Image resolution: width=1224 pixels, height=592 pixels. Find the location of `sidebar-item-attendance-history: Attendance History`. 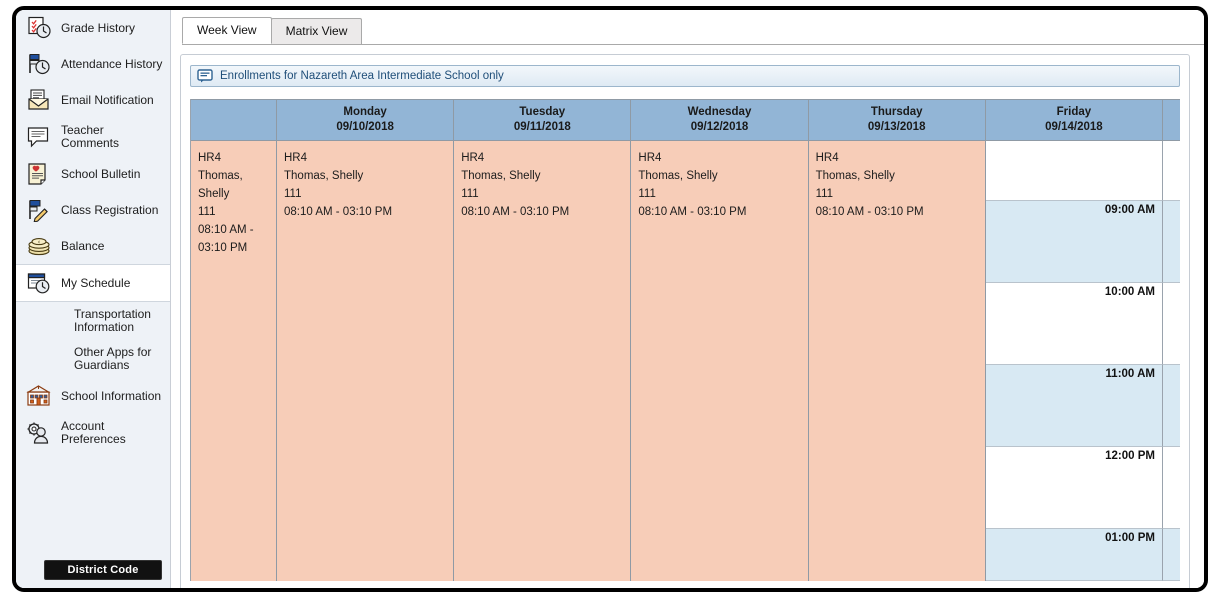

sidebar-item-attendance-history: Attendance History is located at coordinates (93, 64).